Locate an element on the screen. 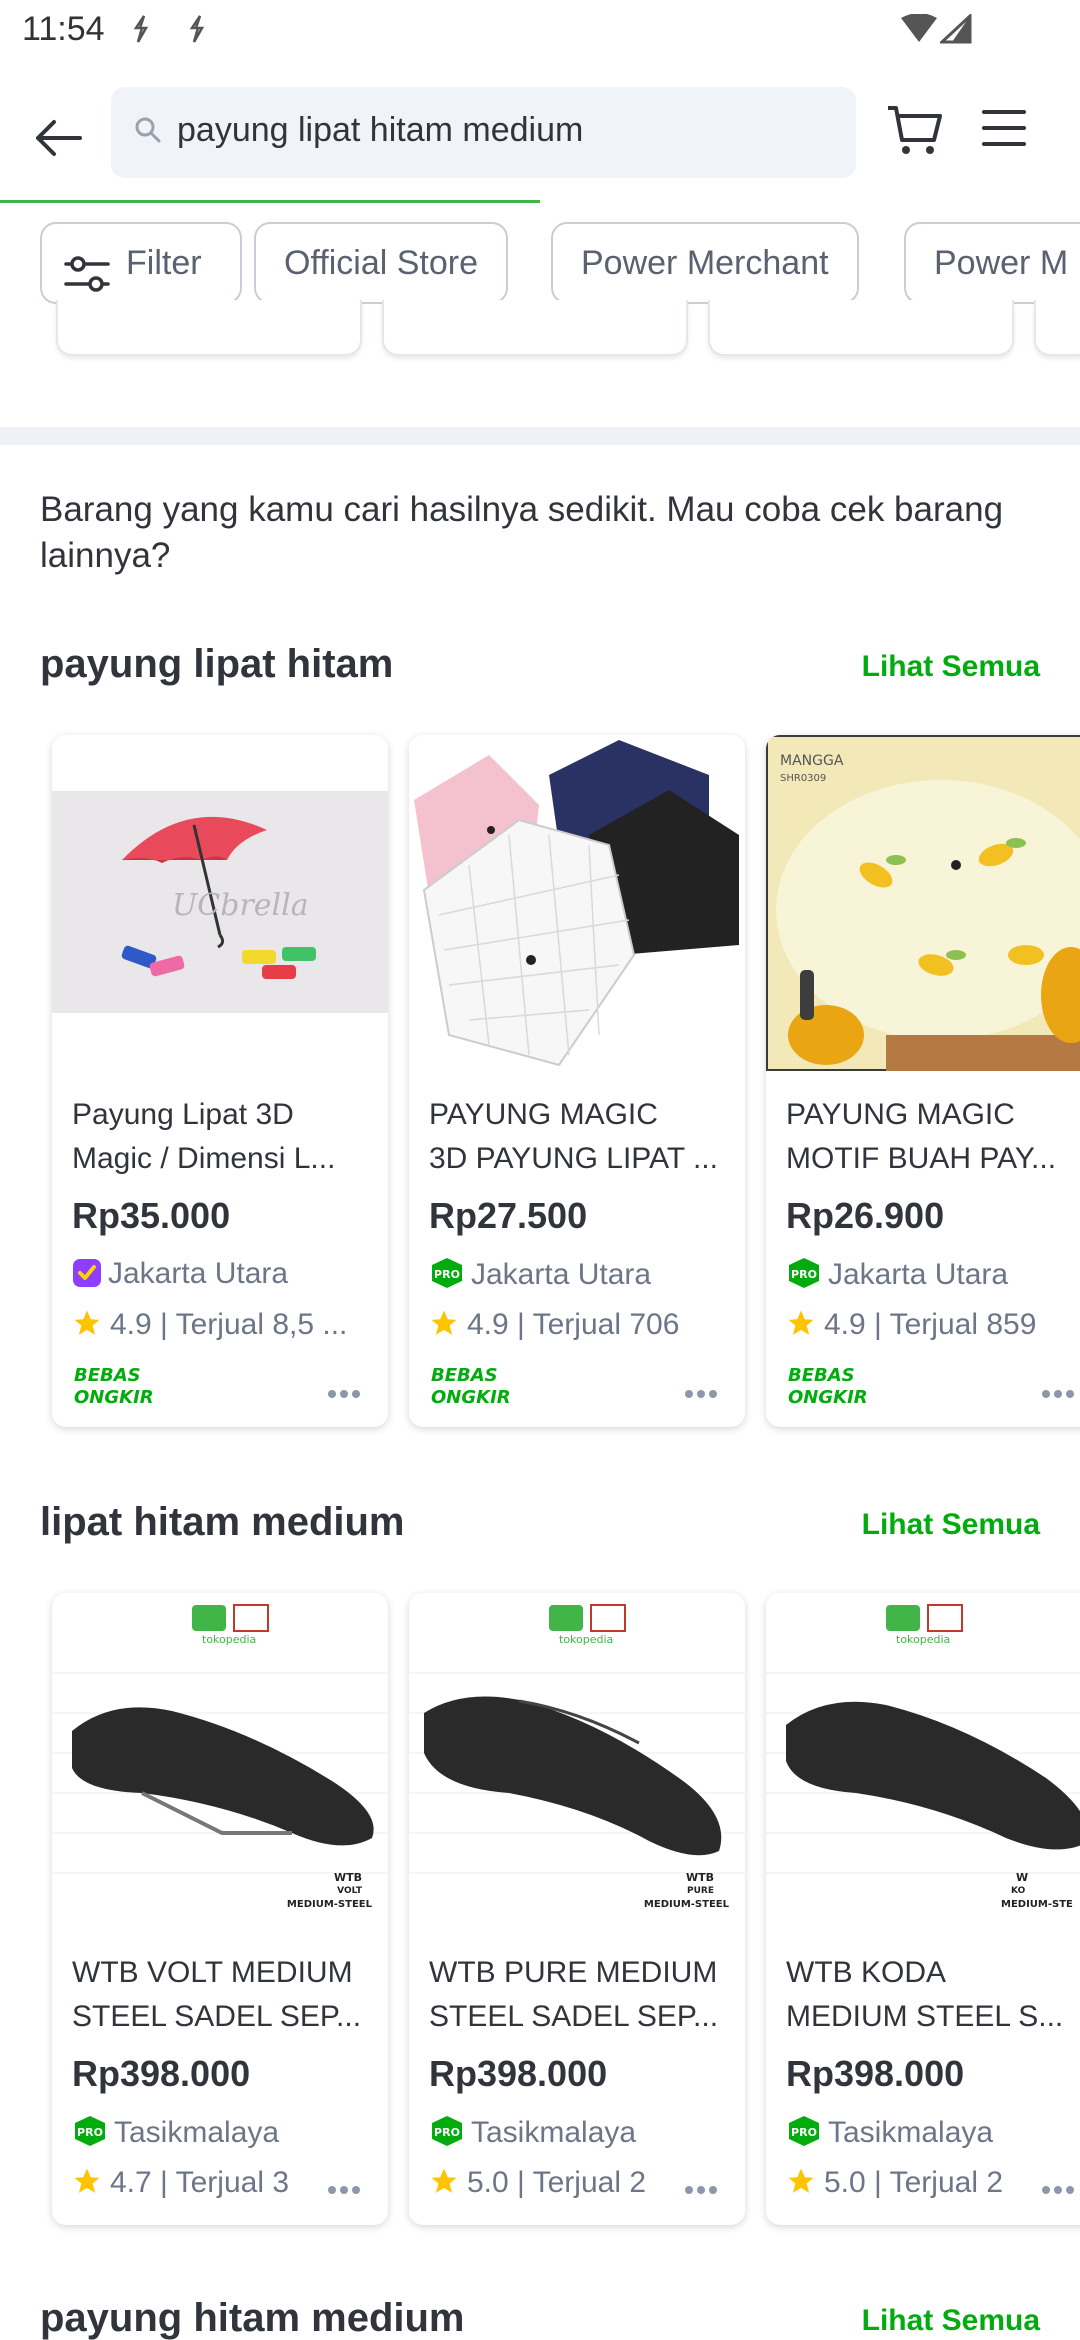 This screenshot has height=2340, width=1080. menu-button is located at coordinates (1010, 136).